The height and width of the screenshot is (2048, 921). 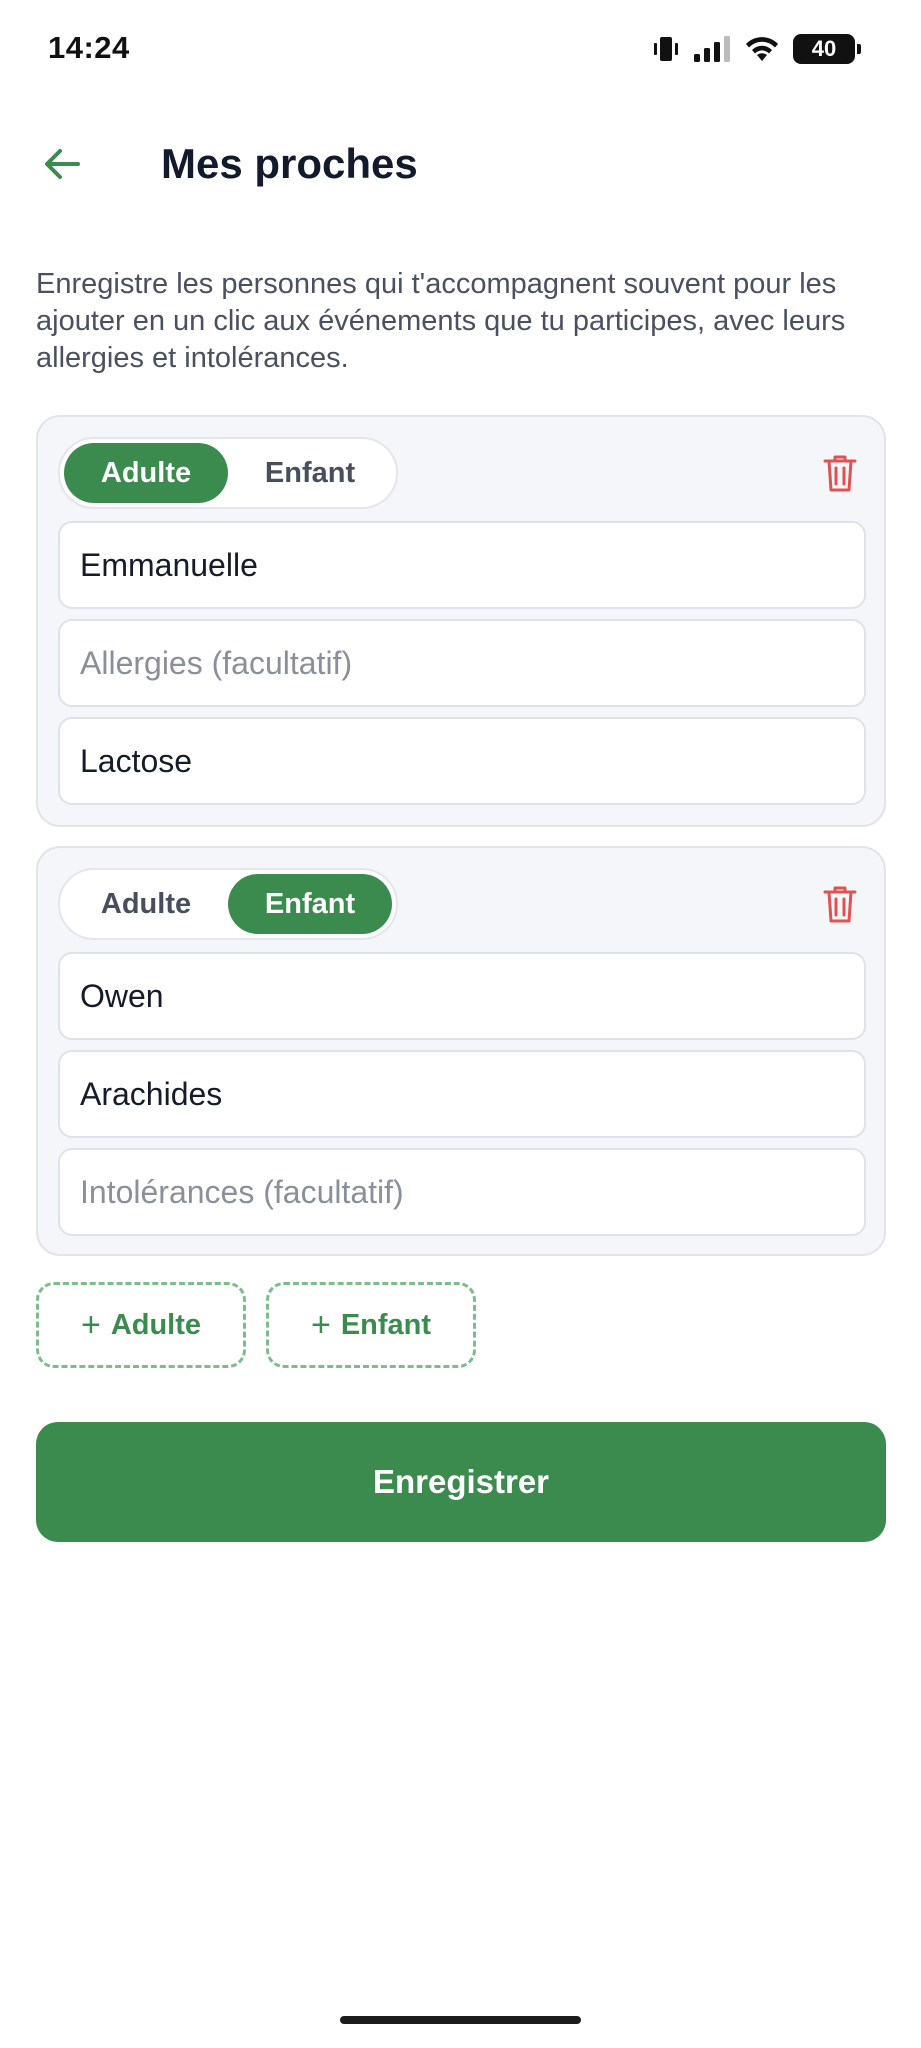 What do you see at coordinates (386, 1324) in the screenshot?
I see `add-child-label: Enfant` at bounding box center [386, 1324].